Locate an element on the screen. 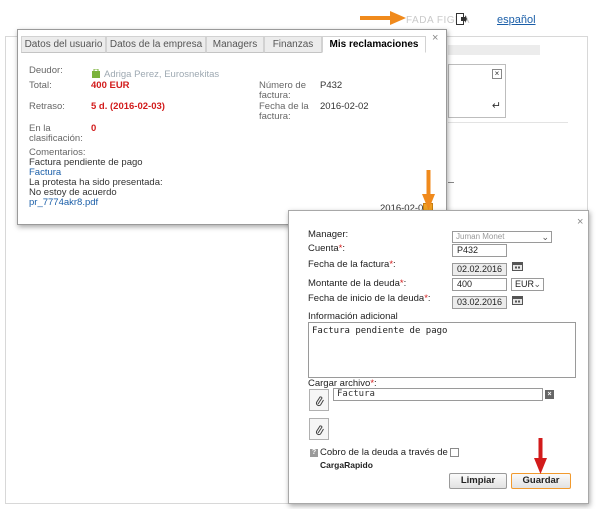 The width and height of the screenshot is (596, 509). manager-label: Manager: is located at coordinates (328, 234).